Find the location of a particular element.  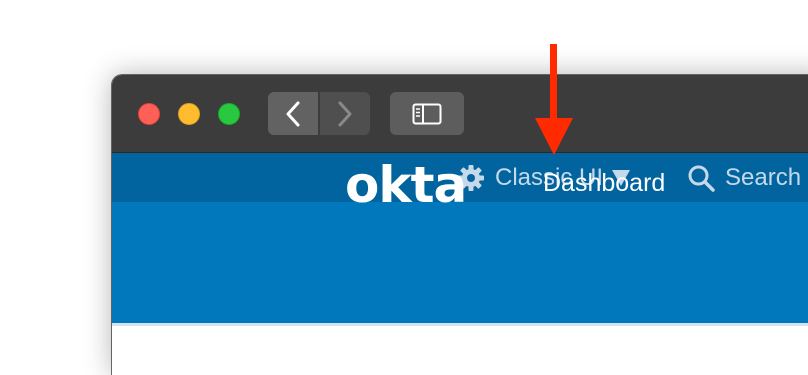

search-button: Search is located at coordinates (744, 177).